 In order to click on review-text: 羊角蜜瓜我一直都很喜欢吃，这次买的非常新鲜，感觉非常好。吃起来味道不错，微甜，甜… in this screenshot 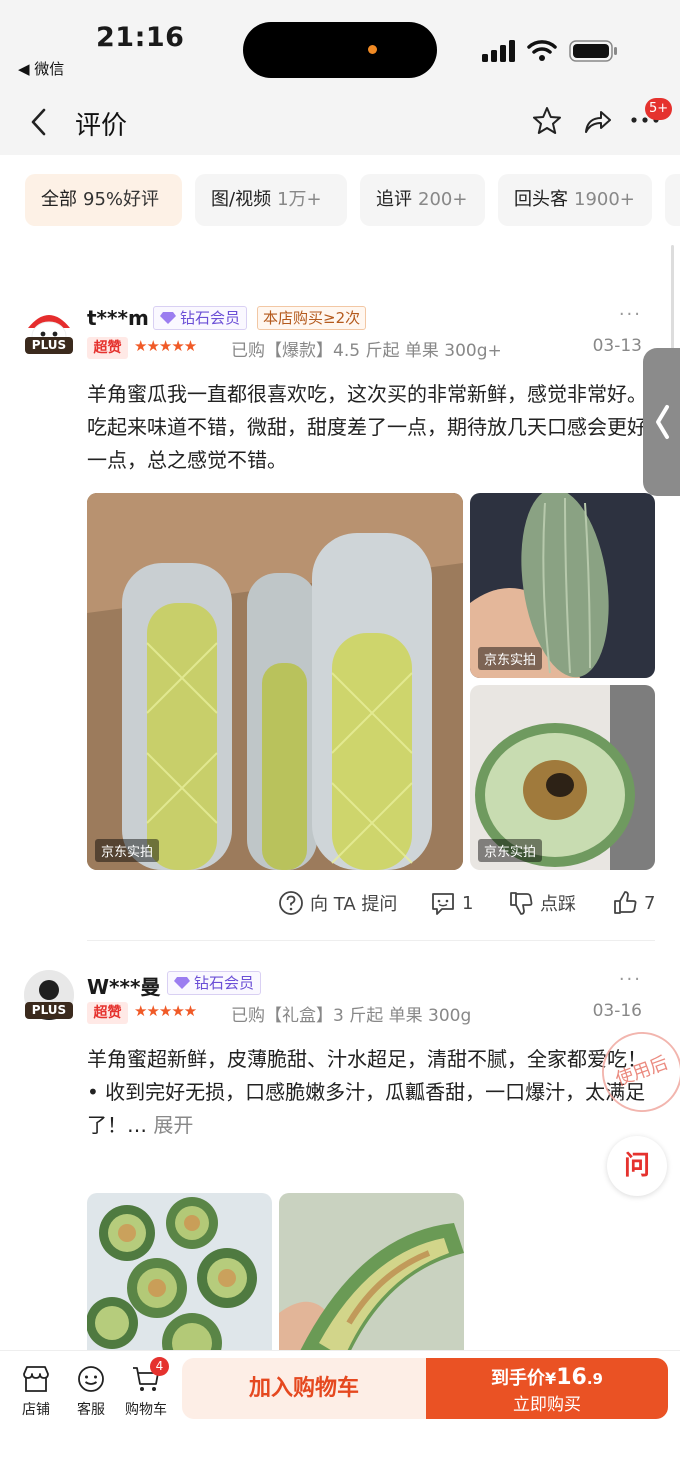, I will do `click(367, 427)`.